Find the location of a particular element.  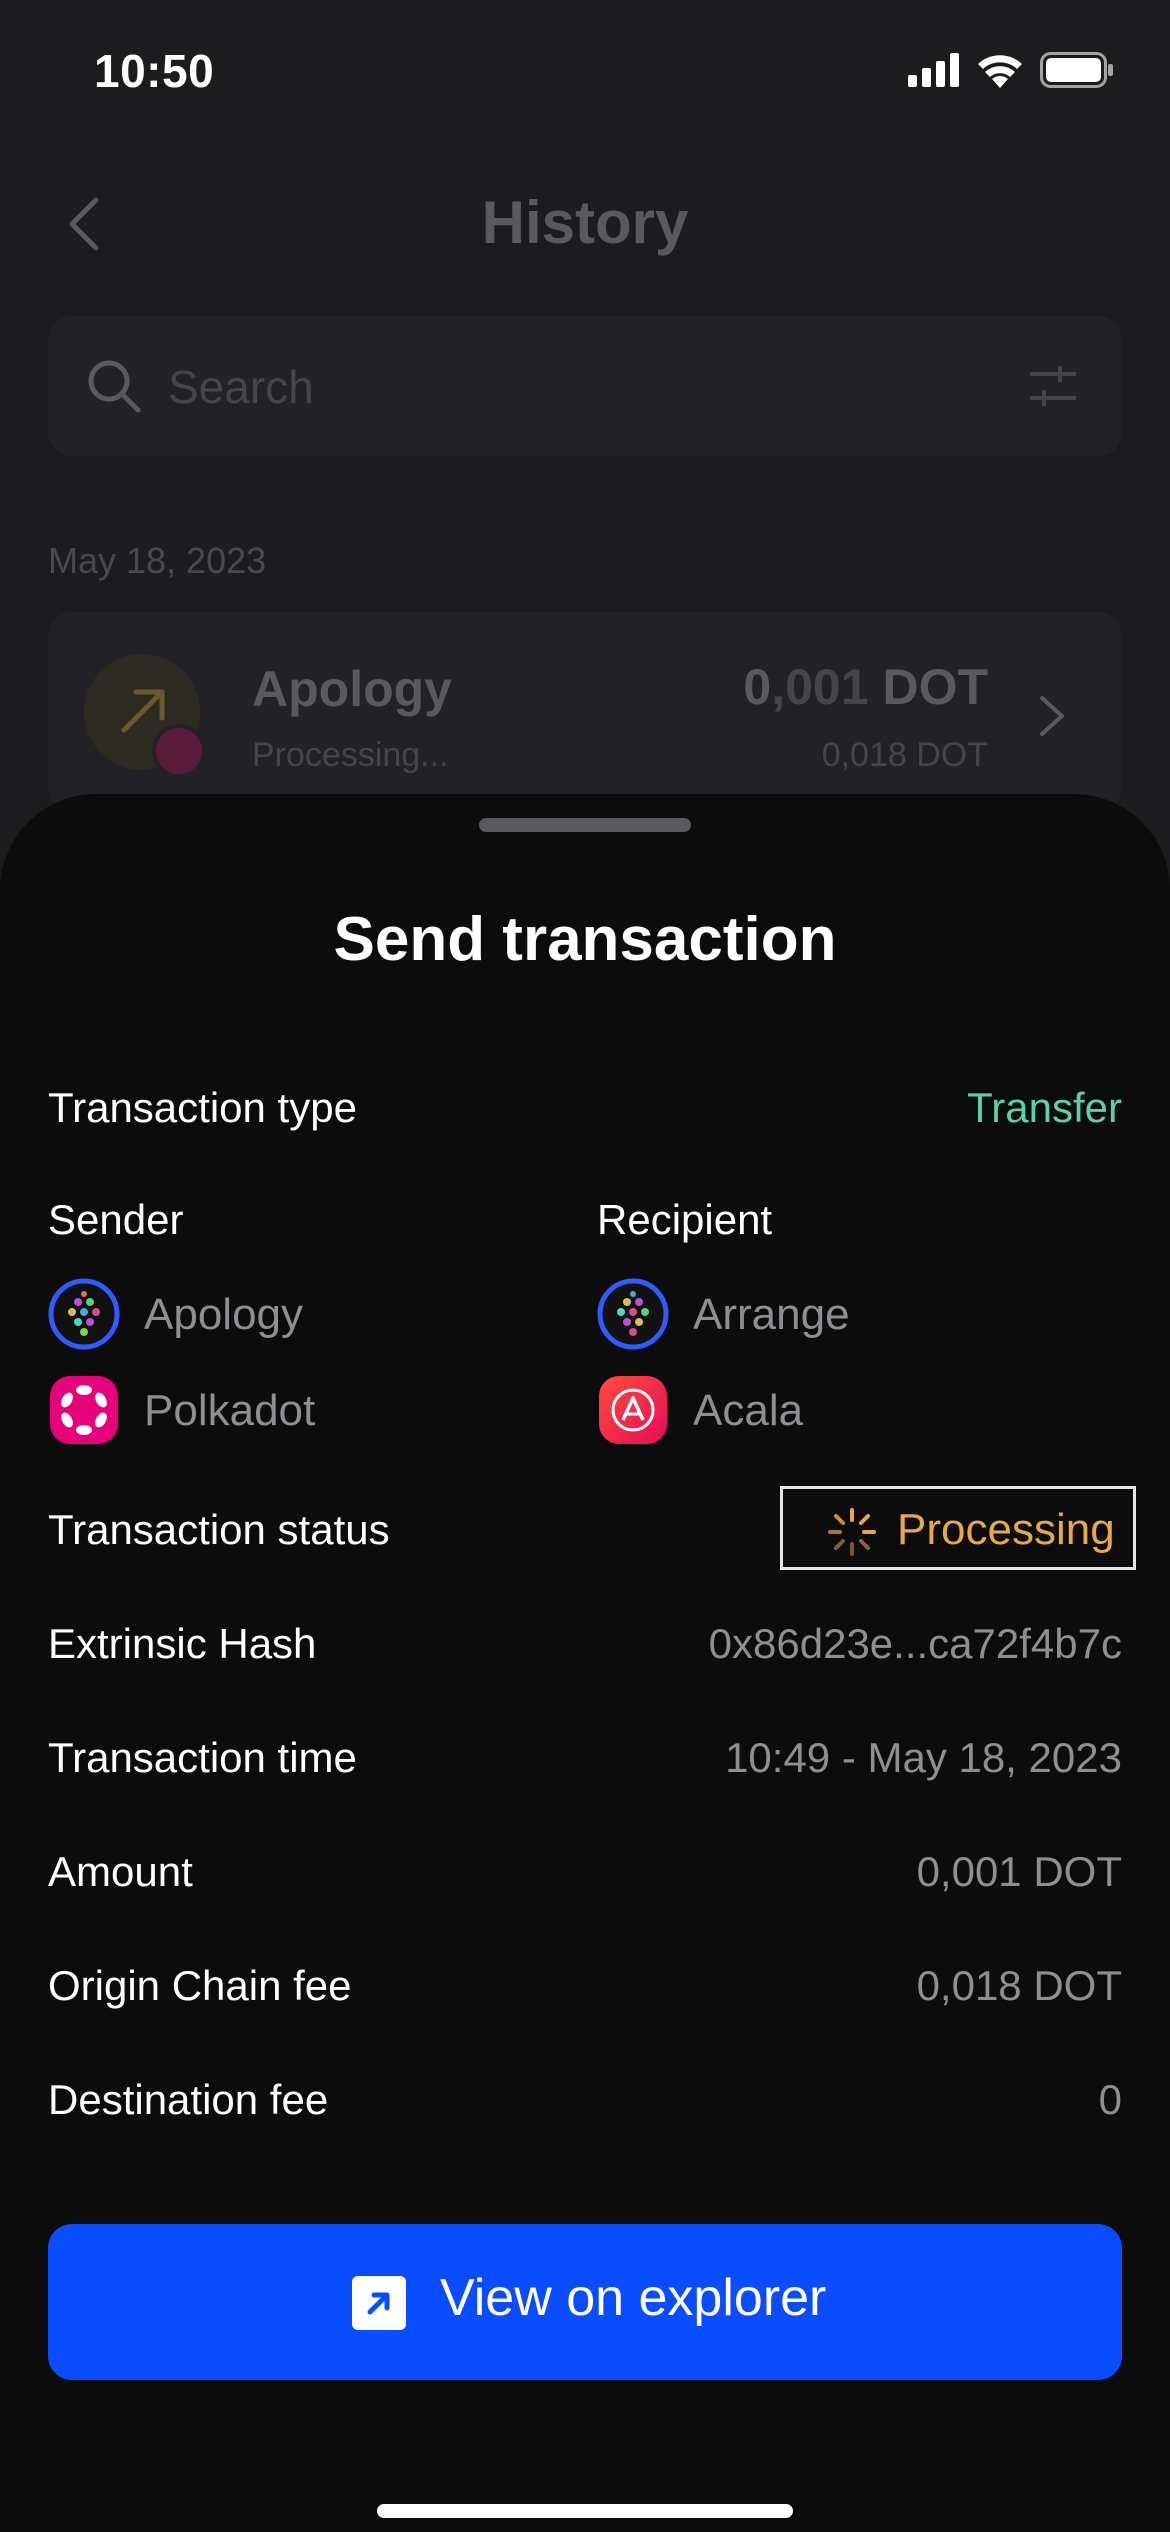

external-link-icon is located at coordinates (379, 2303).